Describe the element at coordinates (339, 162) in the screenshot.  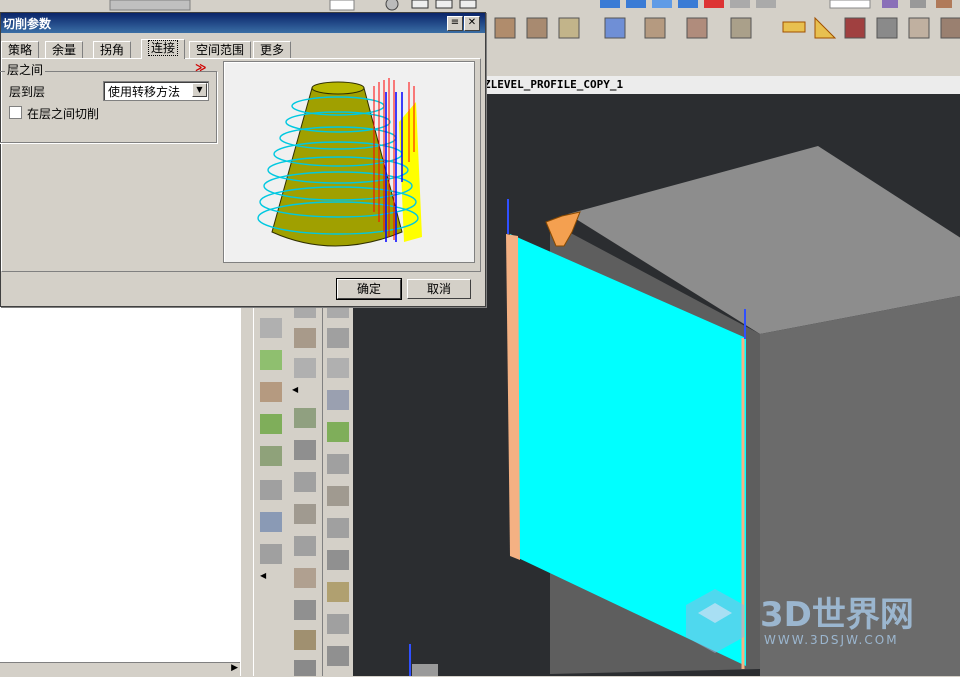
I see `cone-illustration` at that location.